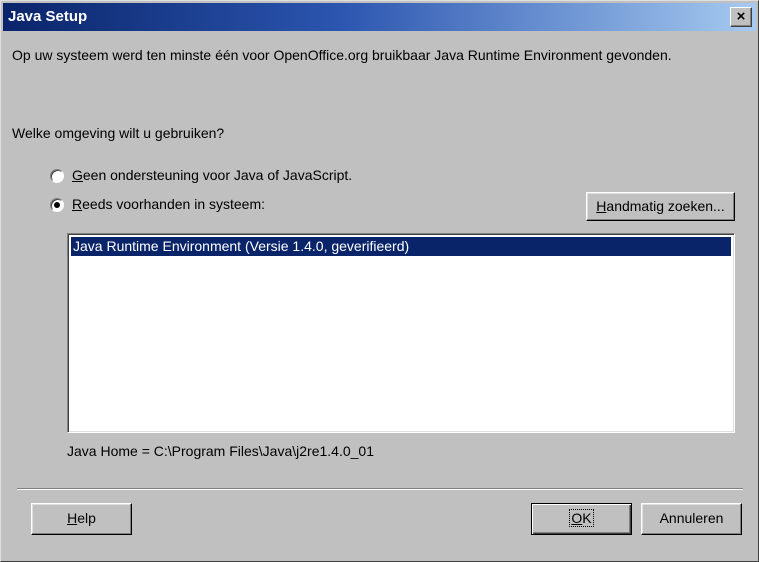 The image size is (759, 562). Describe the element at coordinates (57, 176) in the screenshot. I see `radio-button-no-java` at that location.